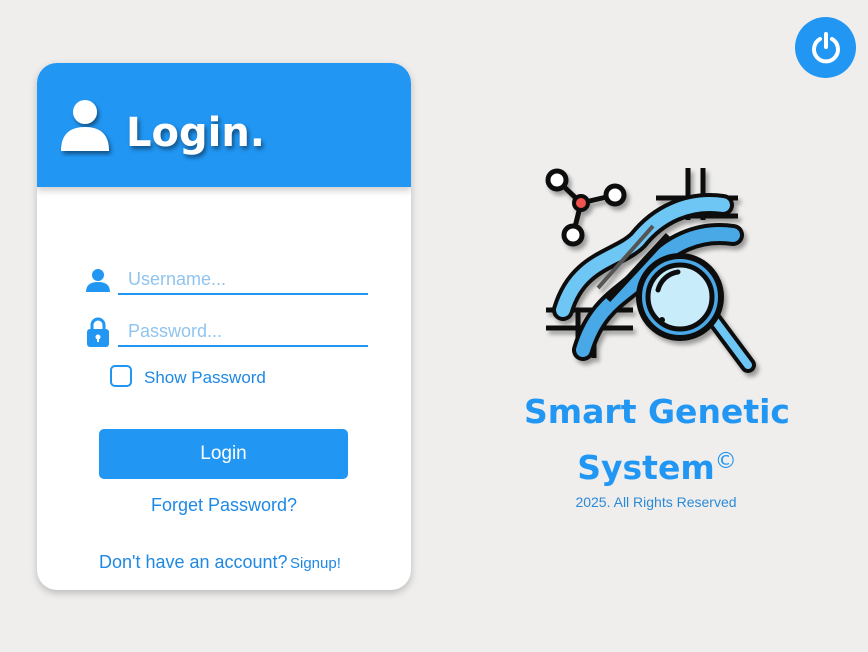  What do you see at coordinates (193, 562) in the screenshot?
I see `no-account-text: Don't have an account?` at bounding box center [193, 562].